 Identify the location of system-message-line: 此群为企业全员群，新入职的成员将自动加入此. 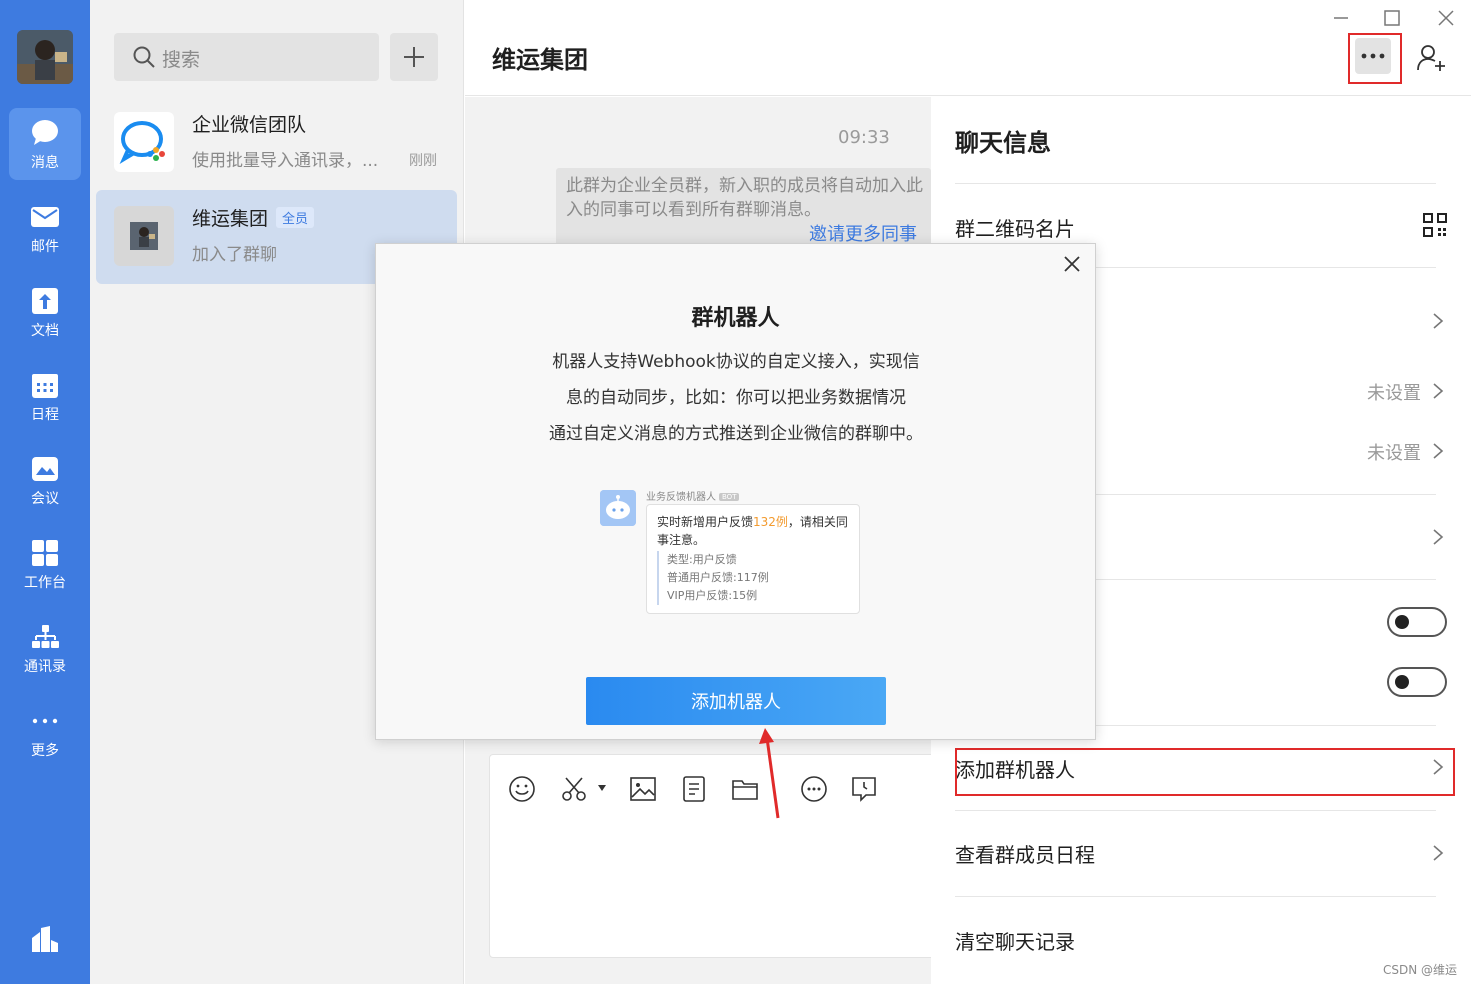
(744, 186).